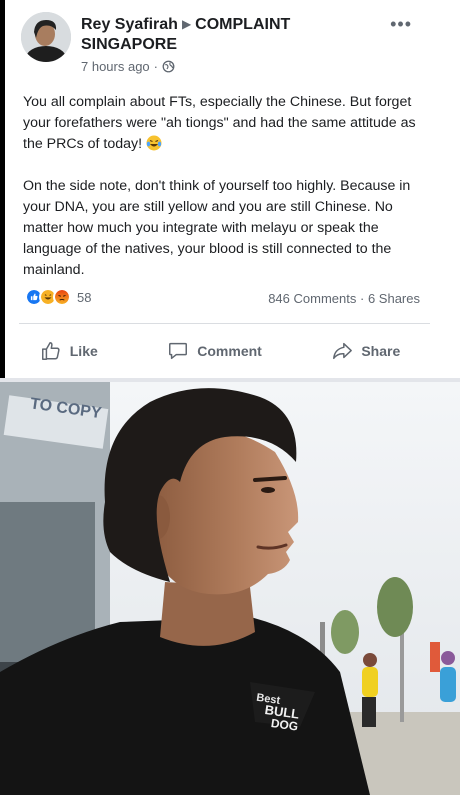 The height and width of the screenshot is (795, 460). I want to click on comment-bubble-icon, so click(178, 351).